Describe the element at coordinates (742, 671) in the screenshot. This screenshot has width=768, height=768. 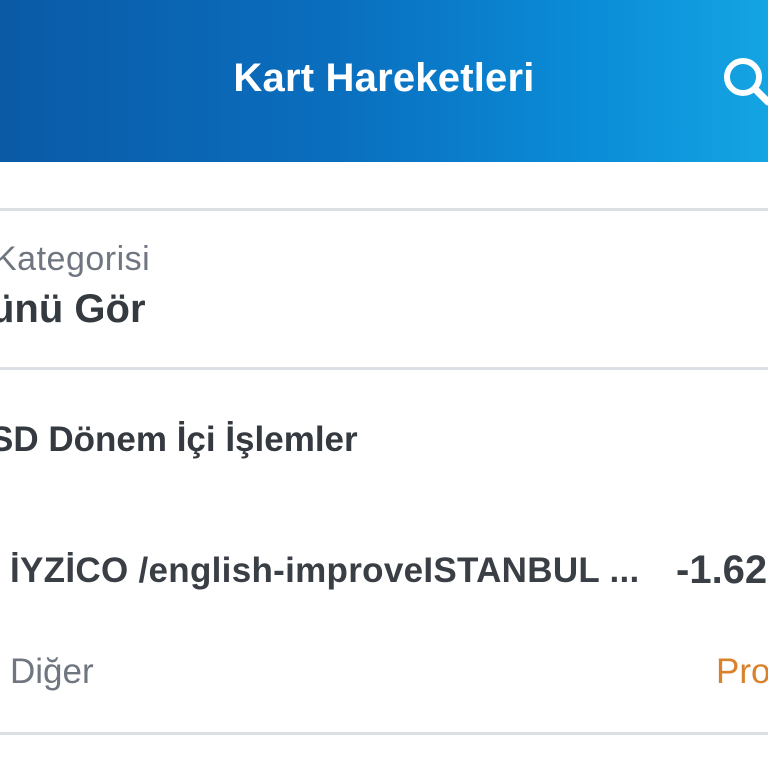
I see `transaction-status: Pro` at that location.